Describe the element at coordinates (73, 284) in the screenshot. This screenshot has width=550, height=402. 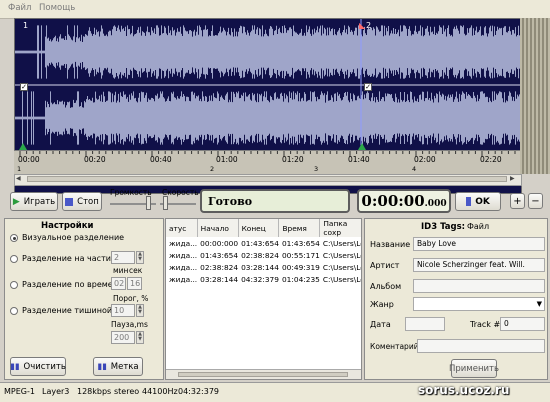
I see `time-split-label: Разделение по времени` at that location.